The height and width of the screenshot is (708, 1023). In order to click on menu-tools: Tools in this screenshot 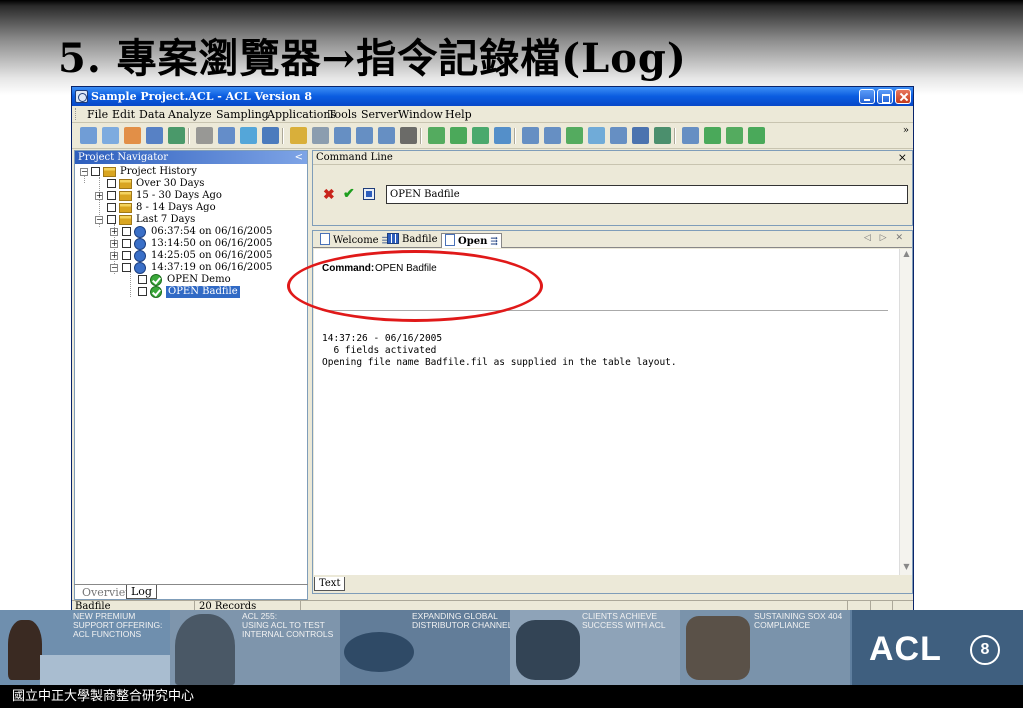, I will do `click(342, 114)`.